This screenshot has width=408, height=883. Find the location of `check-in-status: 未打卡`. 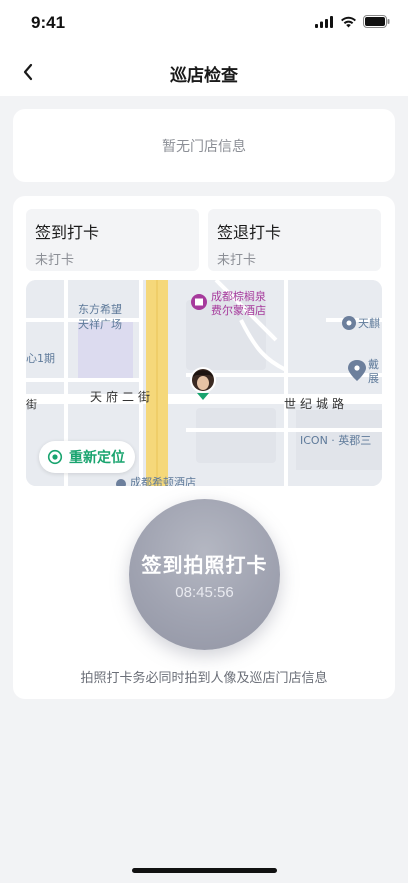

check-in-status: 未打卡 is located at coordinates (55, 260).